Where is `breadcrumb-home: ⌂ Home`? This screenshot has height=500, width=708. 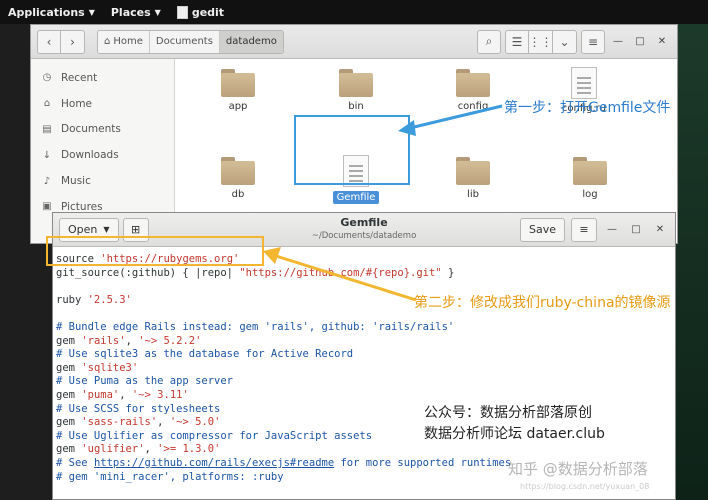
breadcrumb-home: ⌂ Home is located at coordinates (124, 41).